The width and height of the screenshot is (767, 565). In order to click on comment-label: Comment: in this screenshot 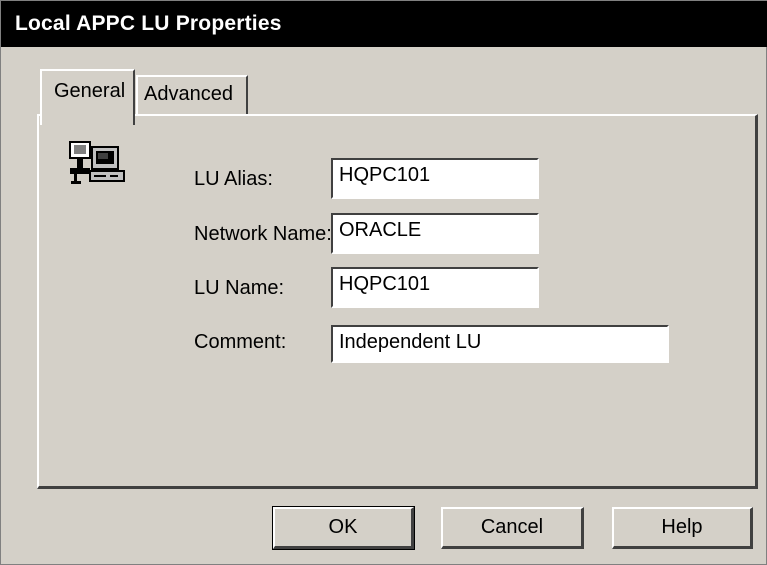, I will do `click(240, 342)`.